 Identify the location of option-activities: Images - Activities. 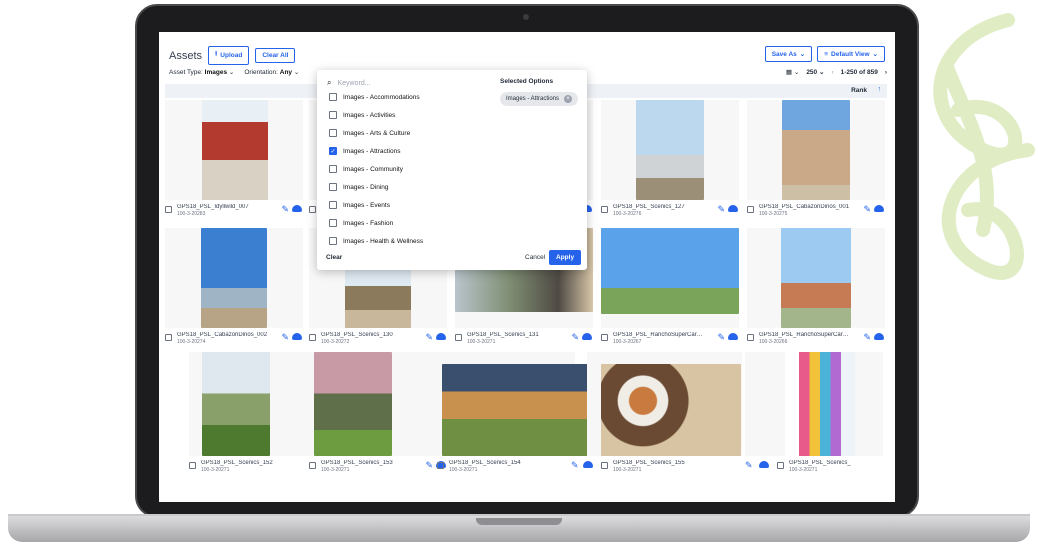
(362, 115).